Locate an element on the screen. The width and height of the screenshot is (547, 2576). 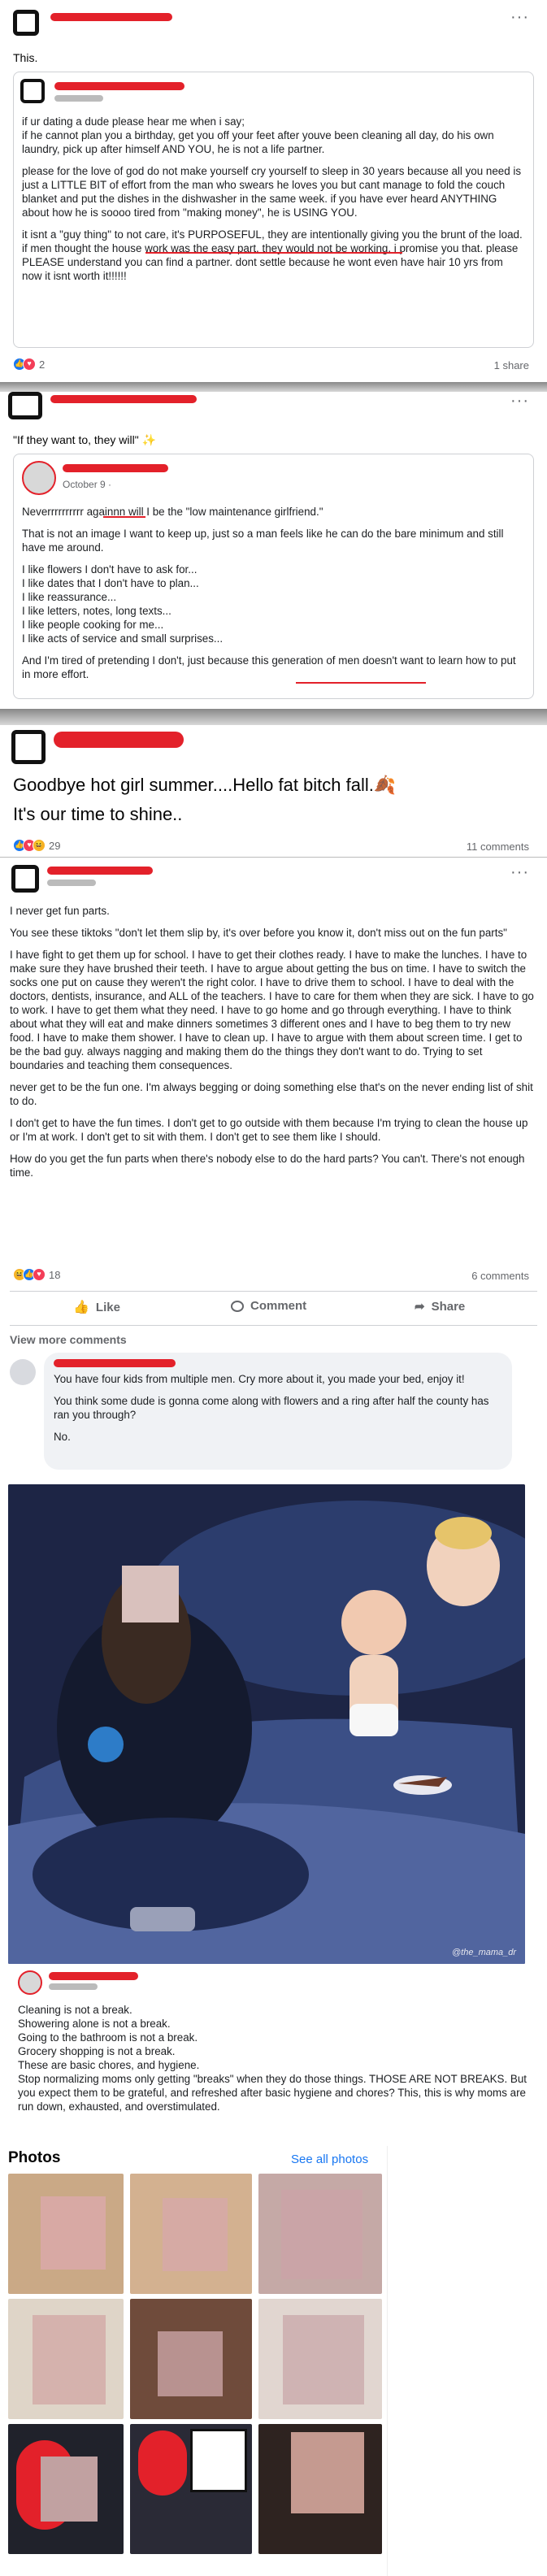
comment-line: No. is located at coordinates (62, 1437).